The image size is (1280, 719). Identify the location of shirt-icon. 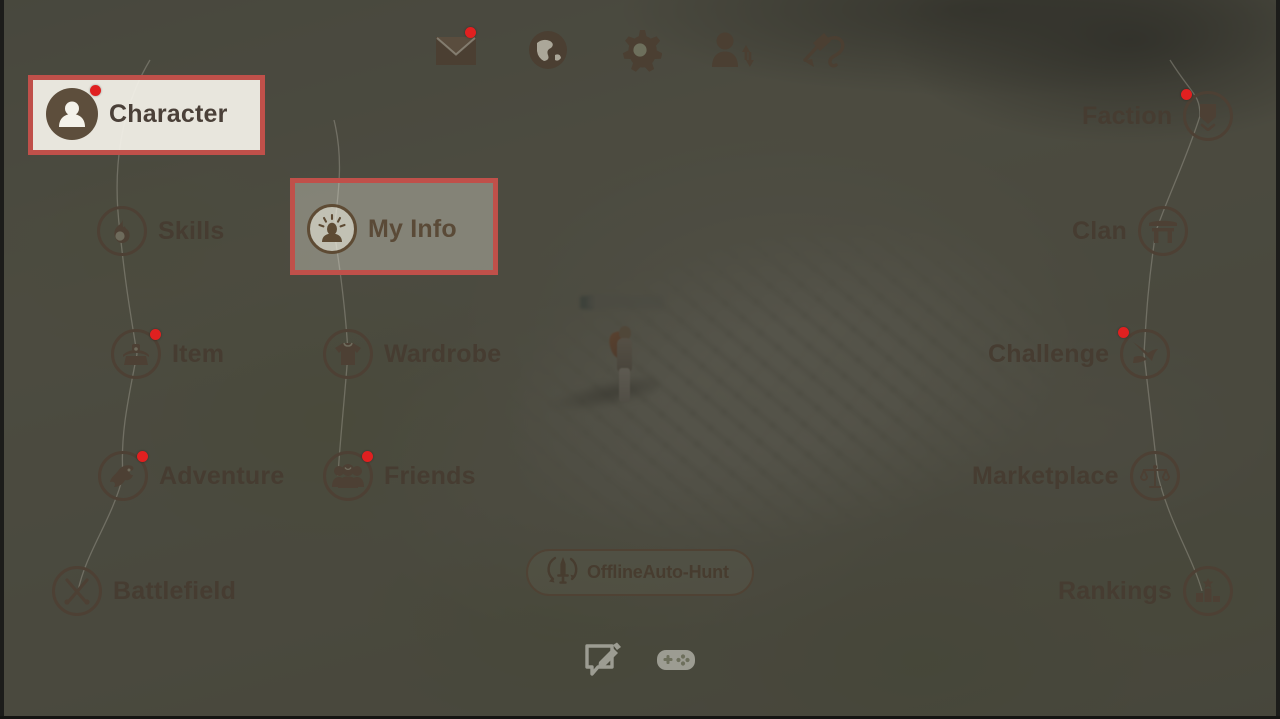
(348, 354).